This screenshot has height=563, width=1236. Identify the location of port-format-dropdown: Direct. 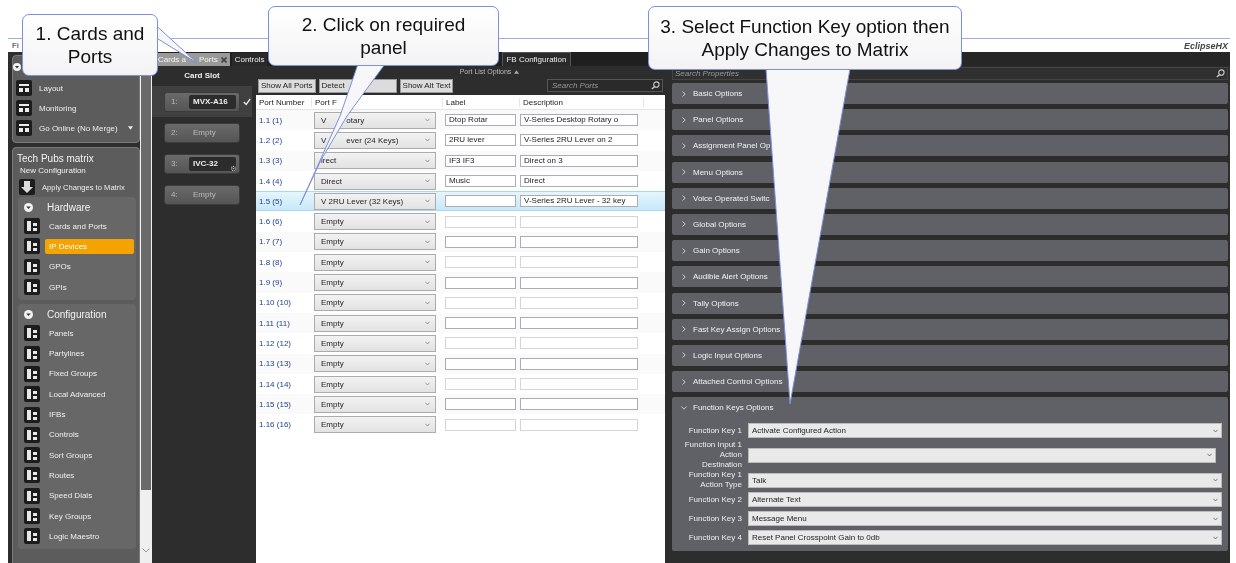
(375, 181).